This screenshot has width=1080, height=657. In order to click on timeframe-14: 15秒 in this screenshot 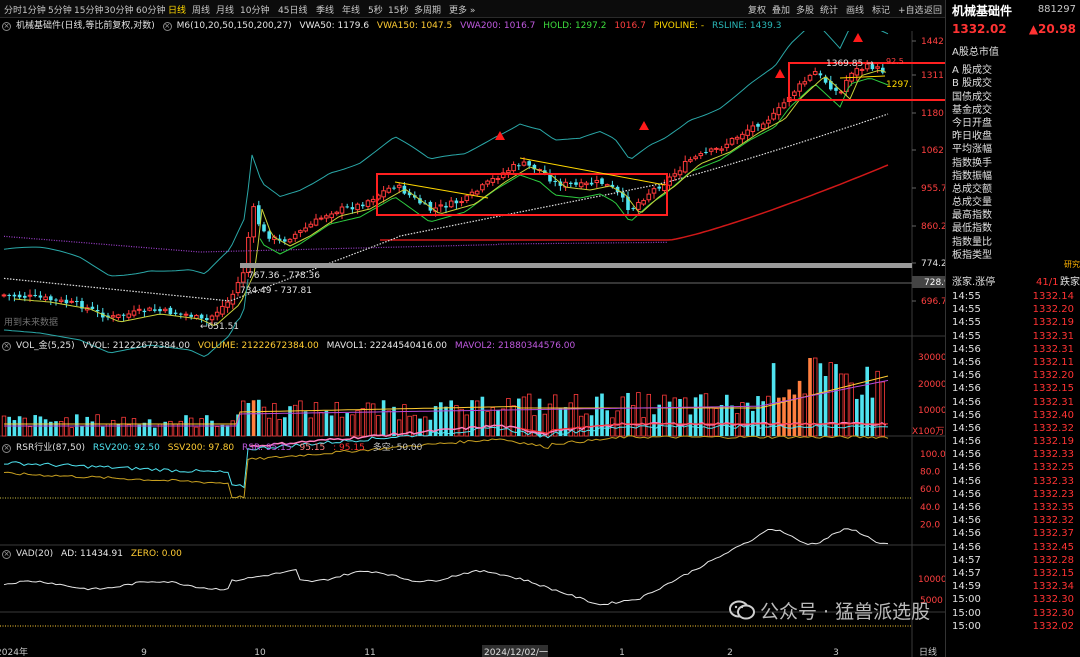, I will do `click(398, 9)`.